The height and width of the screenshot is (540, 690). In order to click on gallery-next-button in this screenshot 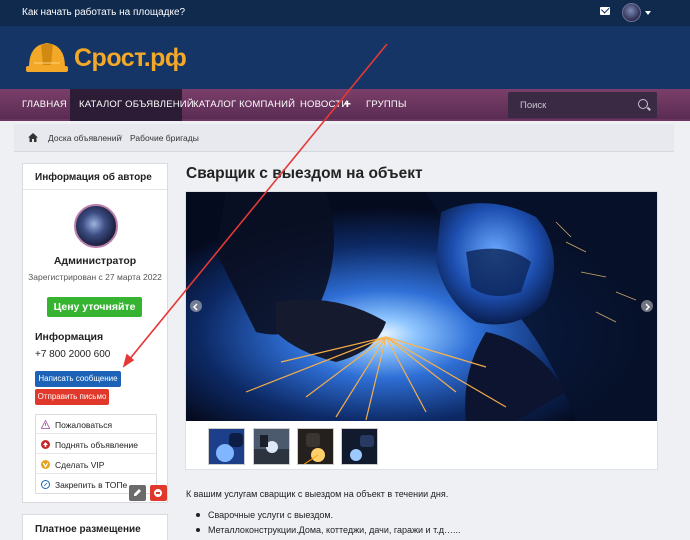, I will do `click(647, 306)`.